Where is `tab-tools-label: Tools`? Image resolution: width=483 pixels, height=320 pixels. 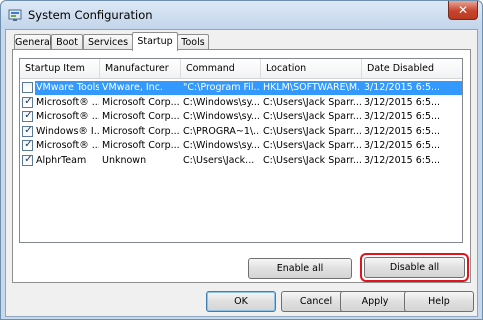
tab-tools-label: Tools is located at coordinates (193, 42).